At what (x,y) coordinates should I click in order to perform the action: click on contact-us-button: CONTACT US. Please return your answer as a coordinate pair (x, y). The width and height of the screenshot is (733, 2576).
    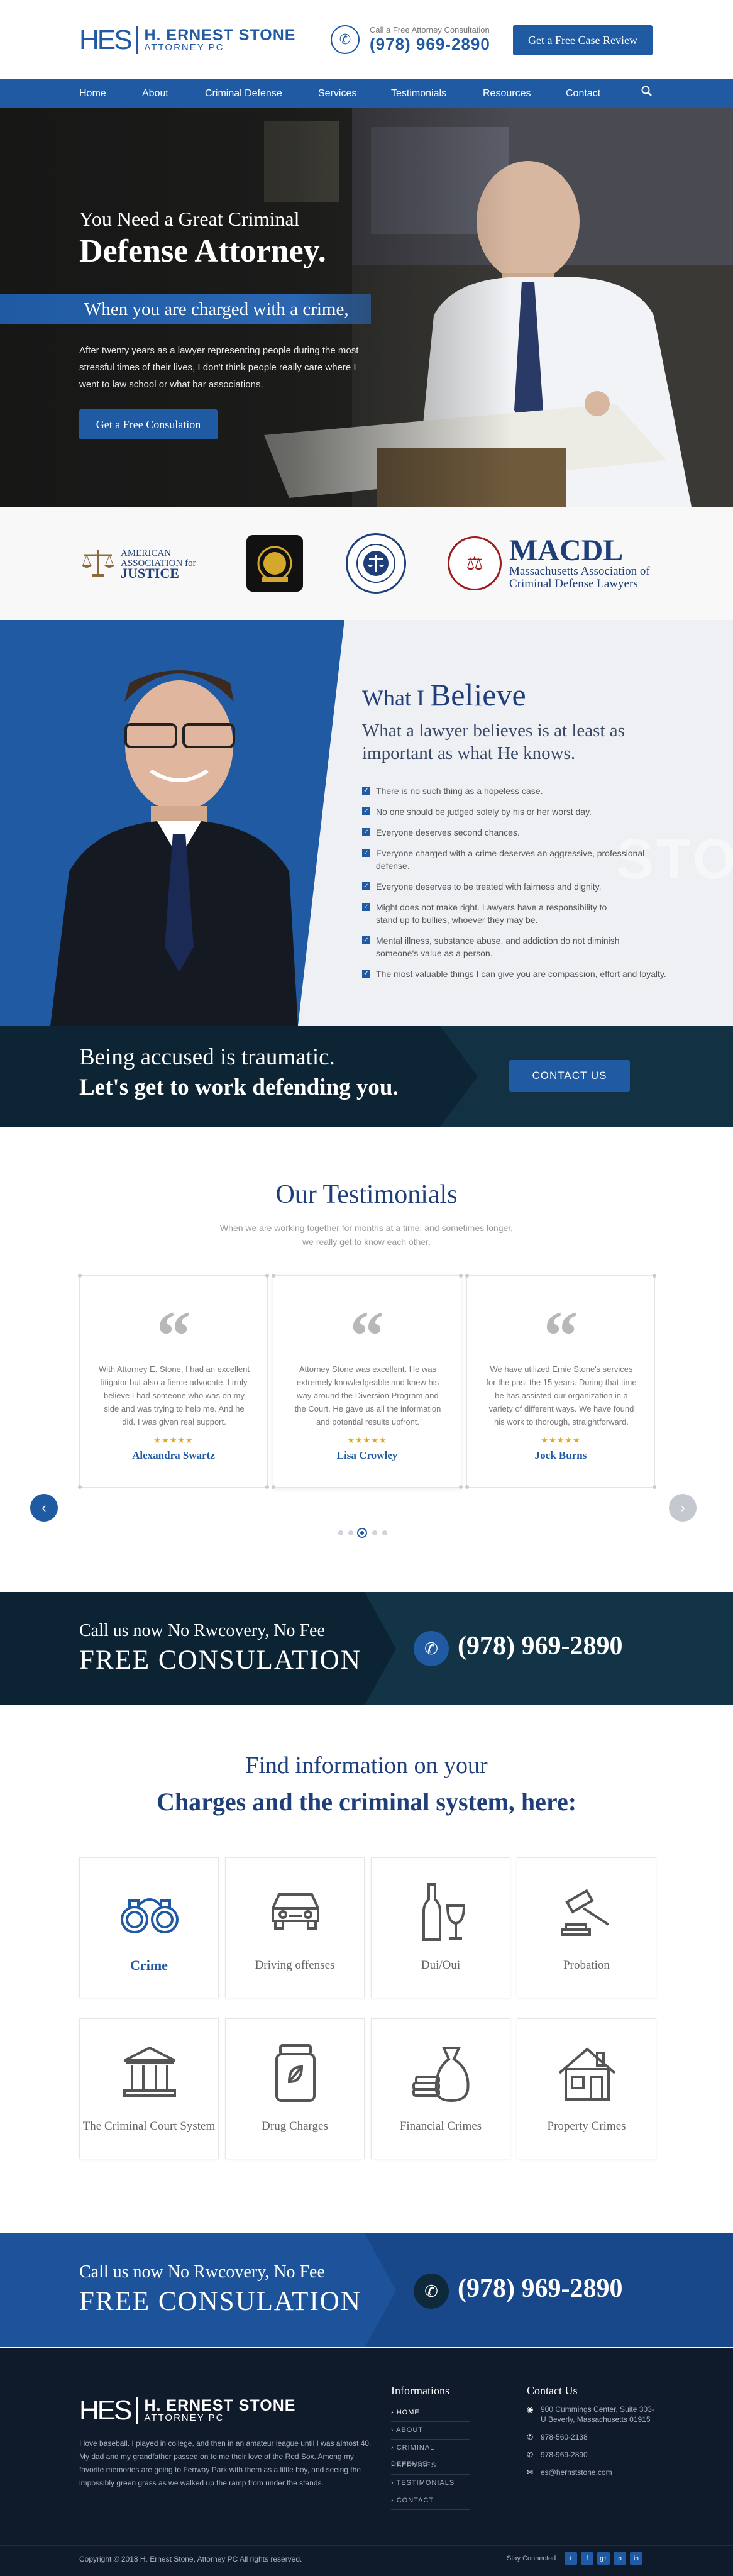
    Looking at the image, I should click on (569, 1076).